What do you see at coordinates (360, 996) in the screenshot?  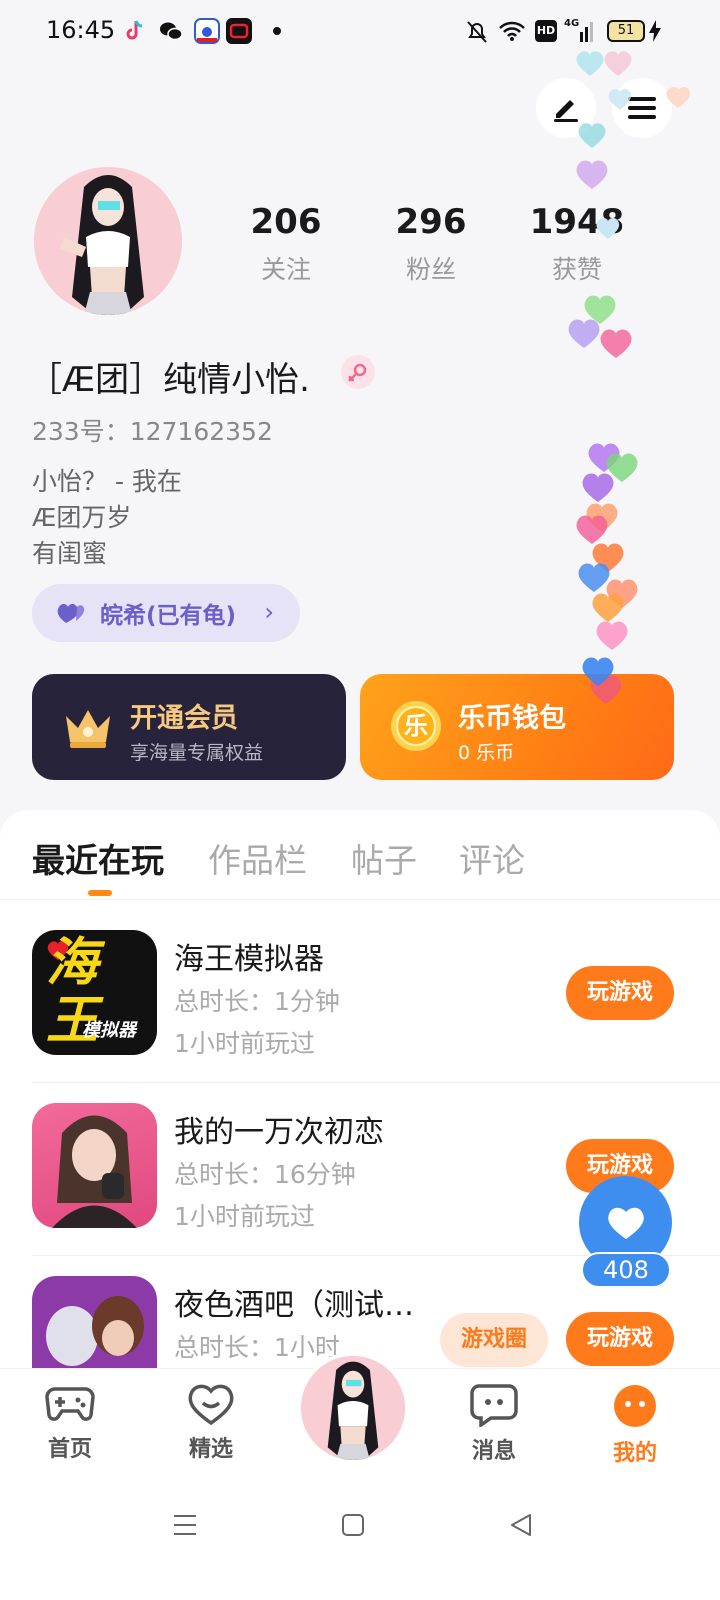 I see `game-row: 海王 模拟器 海王模拟器 总时长：1分钟 1小时前玩过 玩游戏` at bounding box center [360, 996].